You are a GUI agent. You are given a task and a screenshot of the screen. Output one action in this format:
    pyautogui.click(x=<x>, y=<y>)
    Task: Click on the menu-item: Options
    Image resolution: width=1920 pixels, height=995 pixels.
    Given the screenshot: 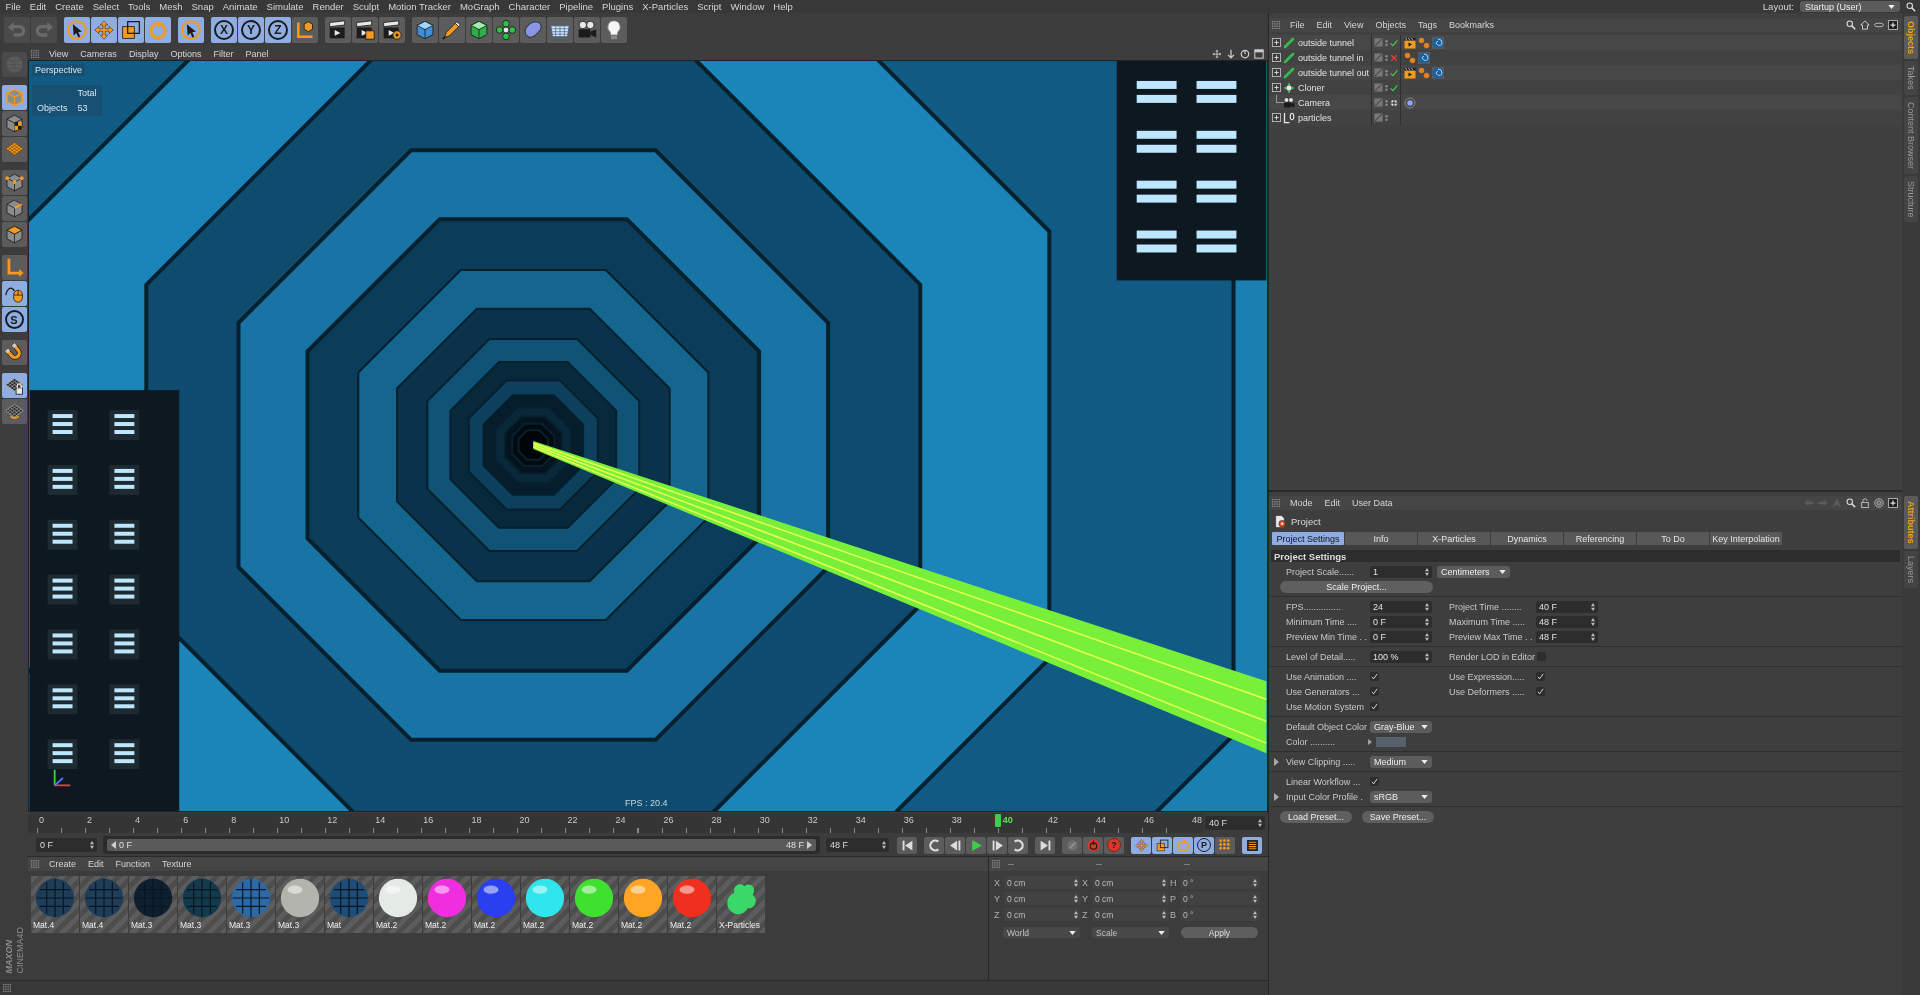 What is the action you would take?
    pyautogui.click(x=186, y=53)
    